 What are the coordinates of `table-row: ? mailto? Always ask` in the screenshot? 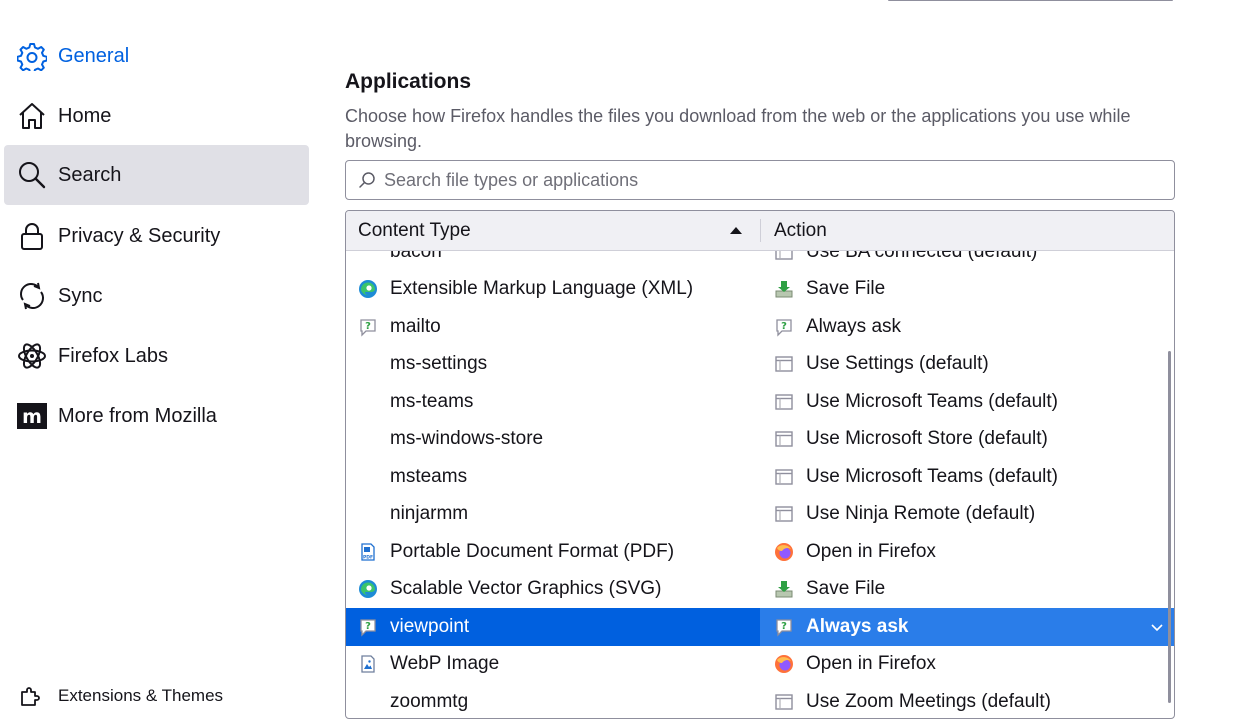 It's located at (760, 327).